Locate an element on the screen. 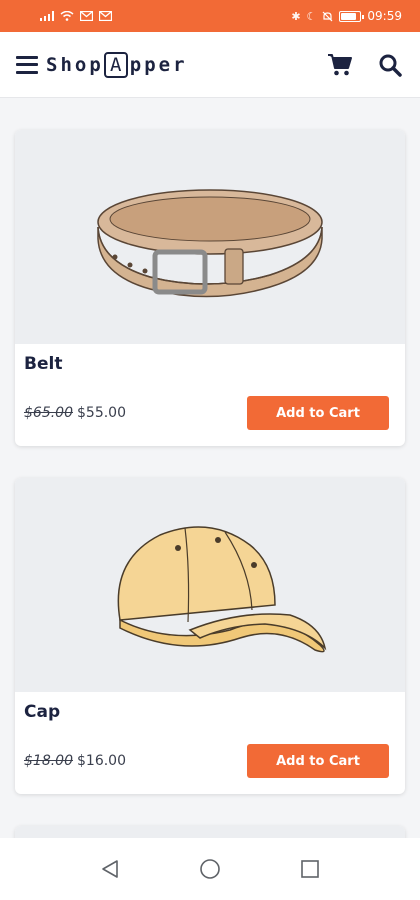  product-price: $65.00 $55.00 is located at coordinates (75, 413).